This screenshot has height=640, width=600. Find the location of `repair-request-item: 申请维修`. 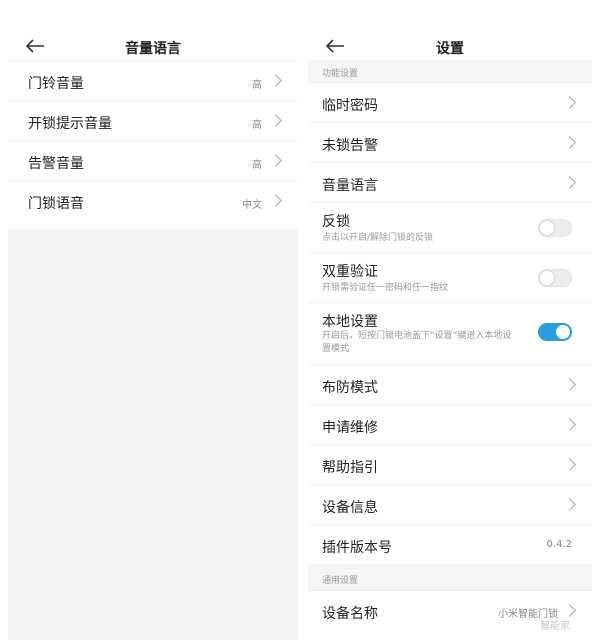

repair-request-item: 申请维修 is located at coordinates (450, 424).